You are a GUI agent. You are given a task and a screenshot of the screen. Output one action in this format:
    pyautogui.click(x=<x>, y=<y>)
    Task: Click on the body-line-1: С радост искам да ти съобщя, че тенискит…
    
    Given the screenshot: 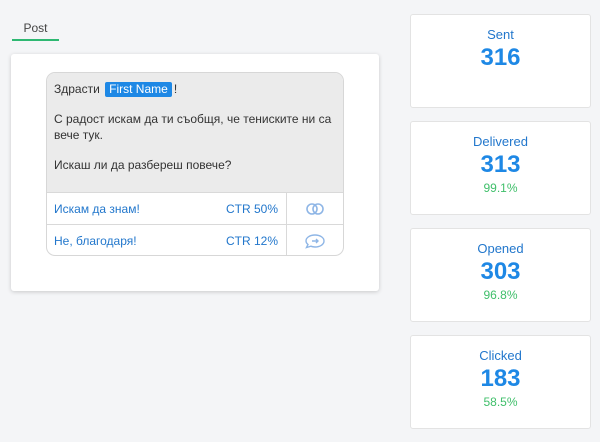 What is the action you would take?
    pyautogui.click(x=193, y=119)
    